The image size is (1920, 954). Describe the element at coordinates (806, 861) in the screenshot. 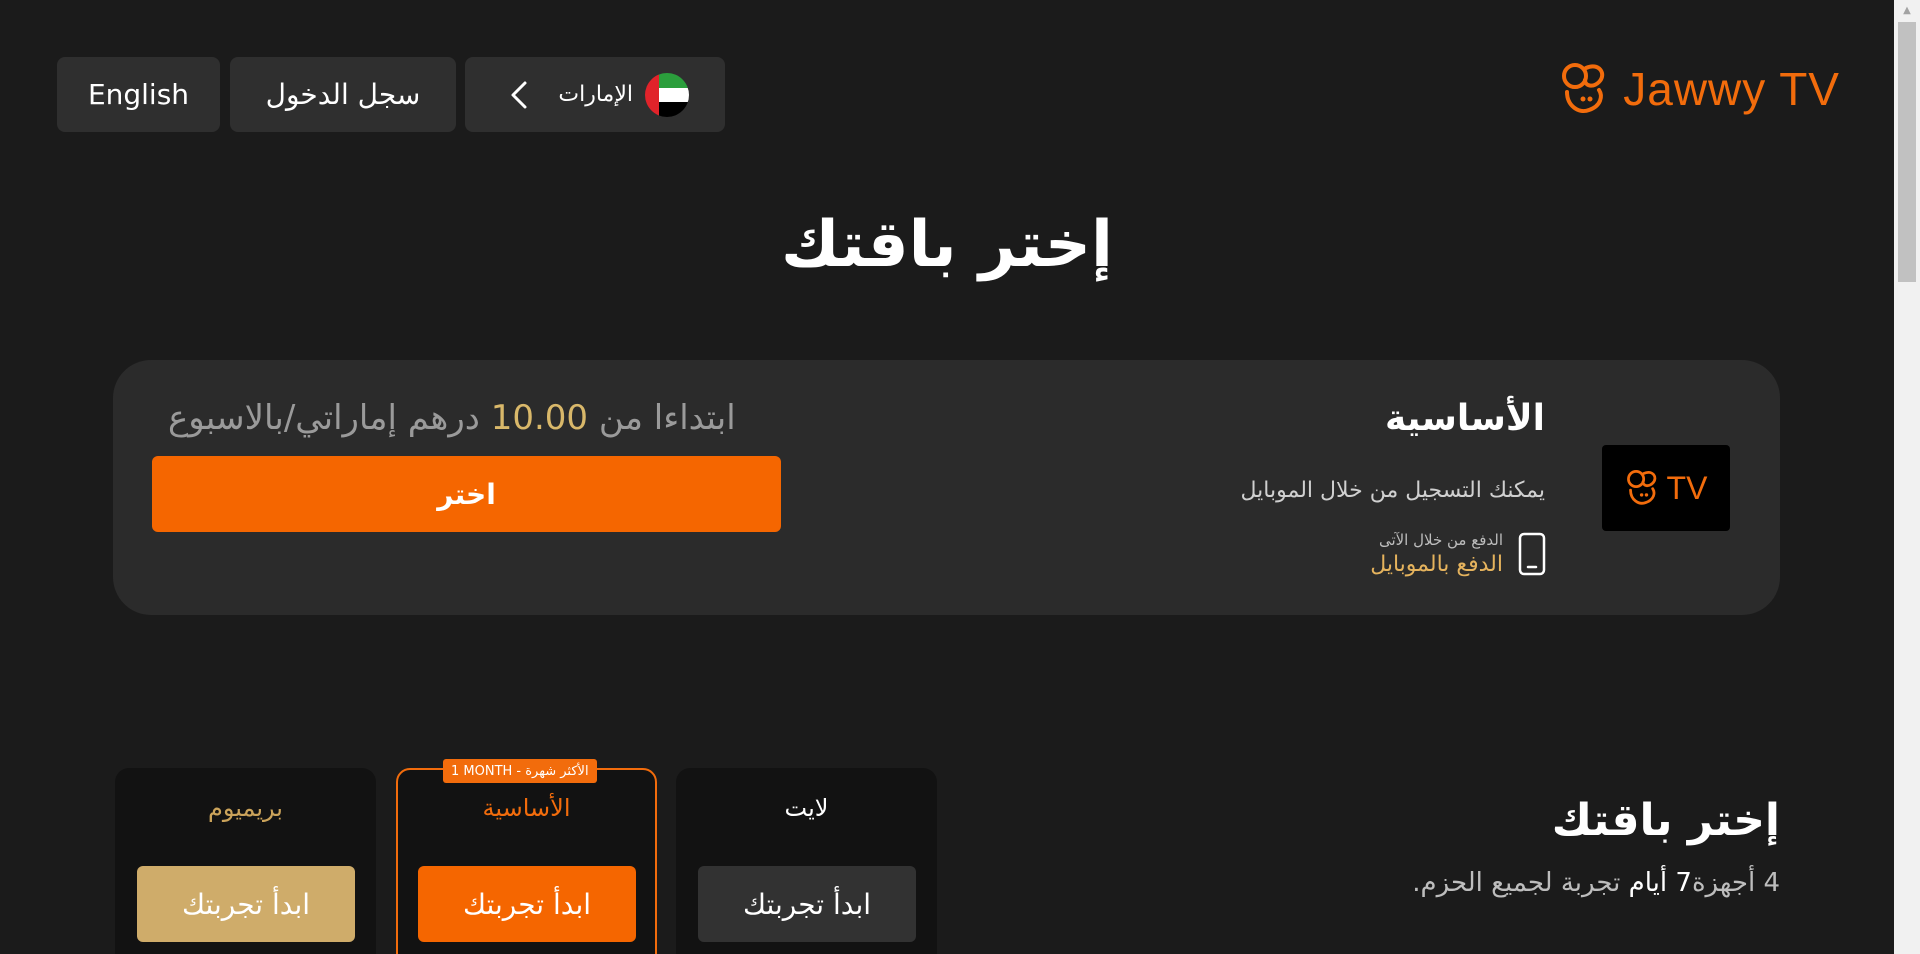

I see `tier-card-lite: لايت ابدأ تجربتك` at that location.